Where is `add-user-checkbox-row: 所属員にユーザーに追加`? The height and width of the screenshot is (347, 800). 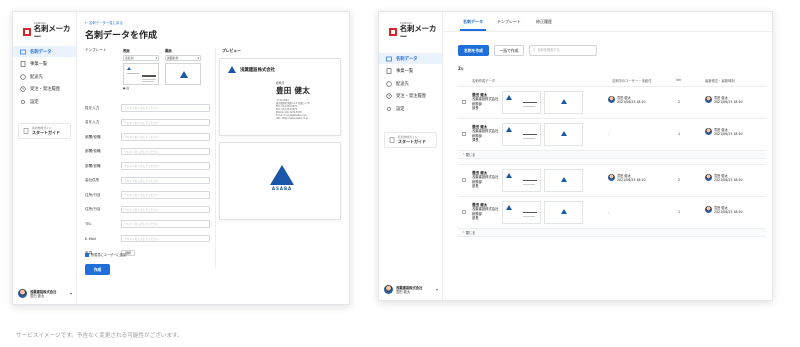
add-user-checkbox-row: 所属員にユーザーに追加 is located at coordinates (105, 254).